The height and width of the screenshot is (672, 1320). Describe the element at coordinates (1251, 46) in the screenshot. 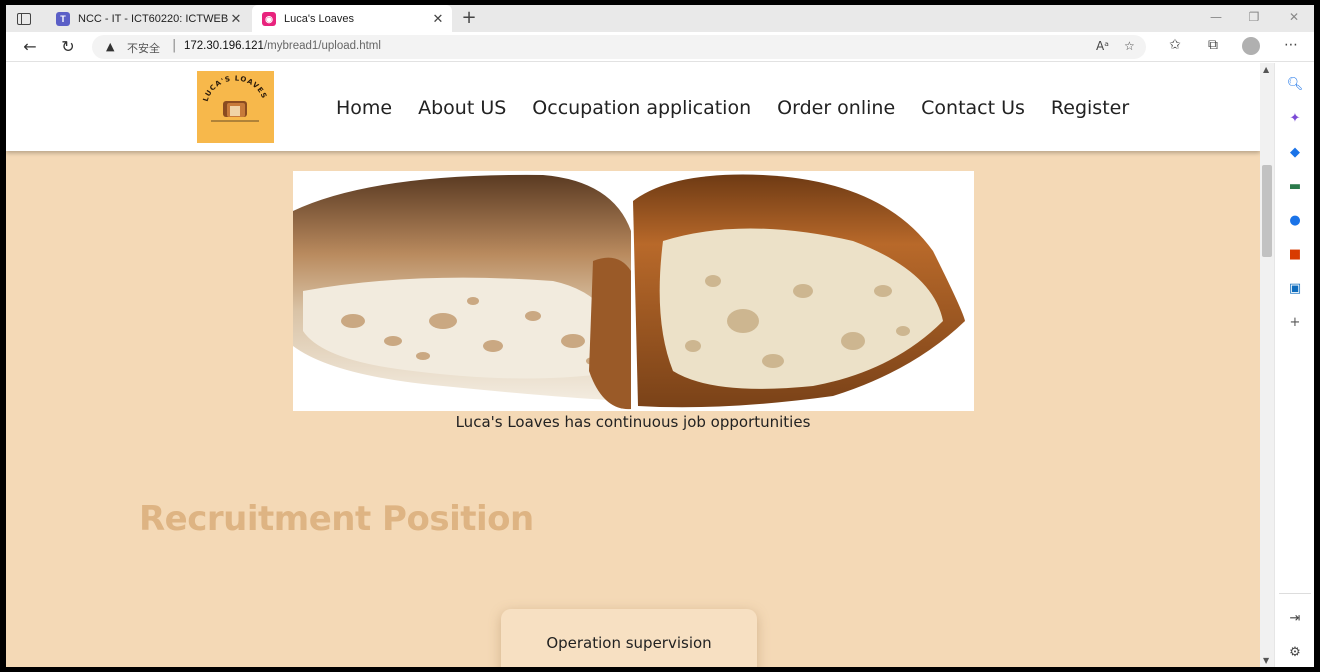

I see `profile-avatar` at that location.